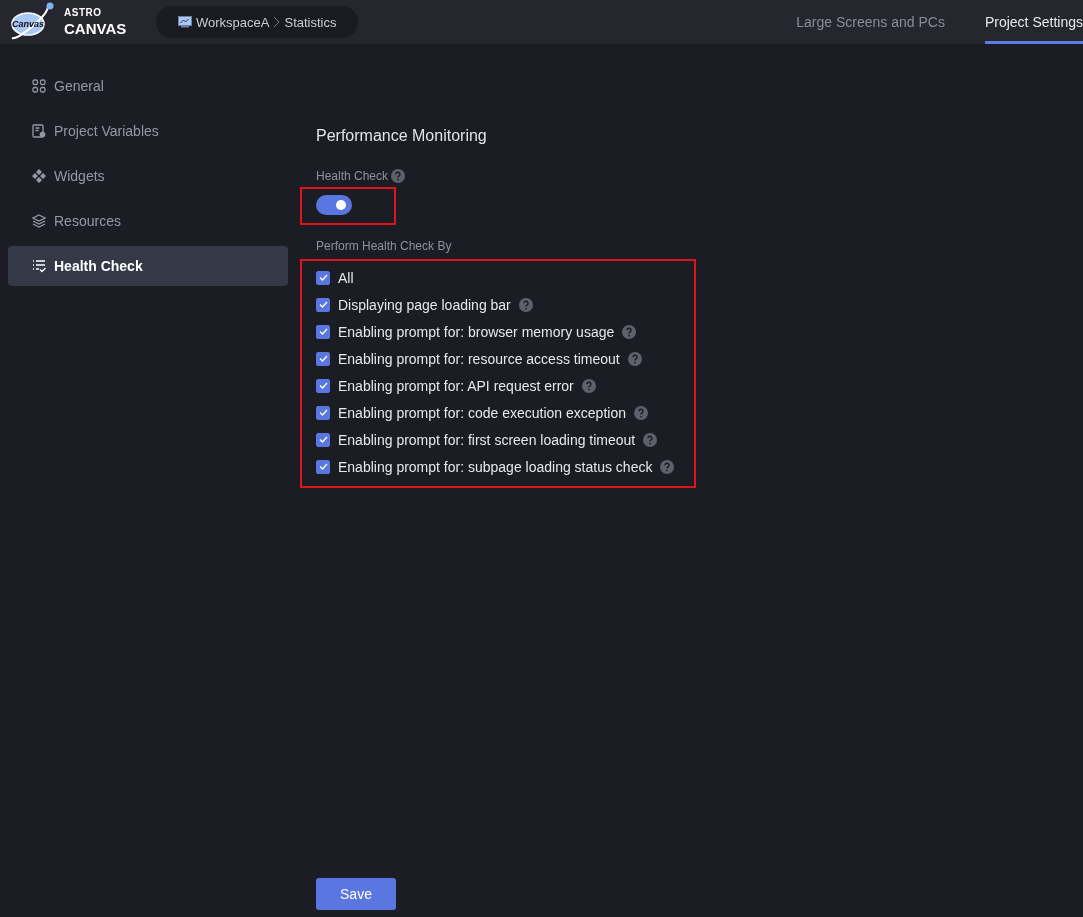 The height and width of the screenshot is (917, 1083). I want to click on sidebar-item: Health Check, so click(148, 266).